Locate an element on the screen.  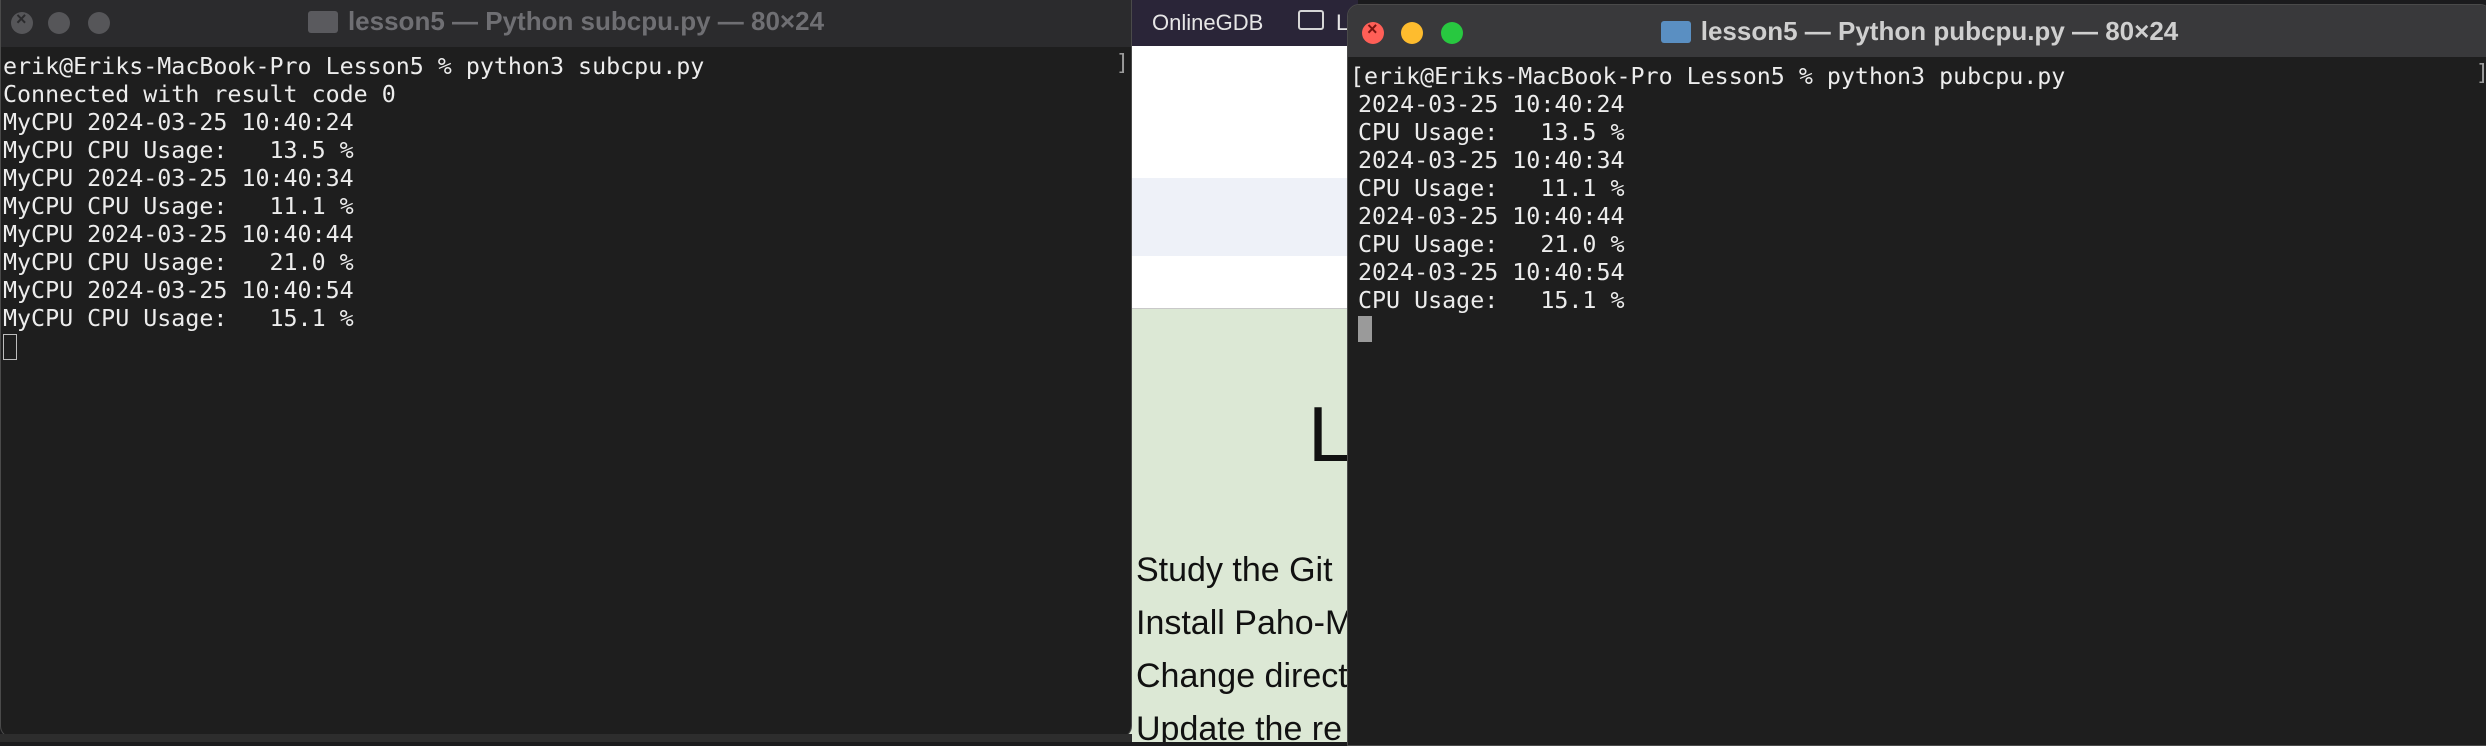
terminal-line: MyCPU CPU Usage: 13.5 % is located at coordinates (178, 150).